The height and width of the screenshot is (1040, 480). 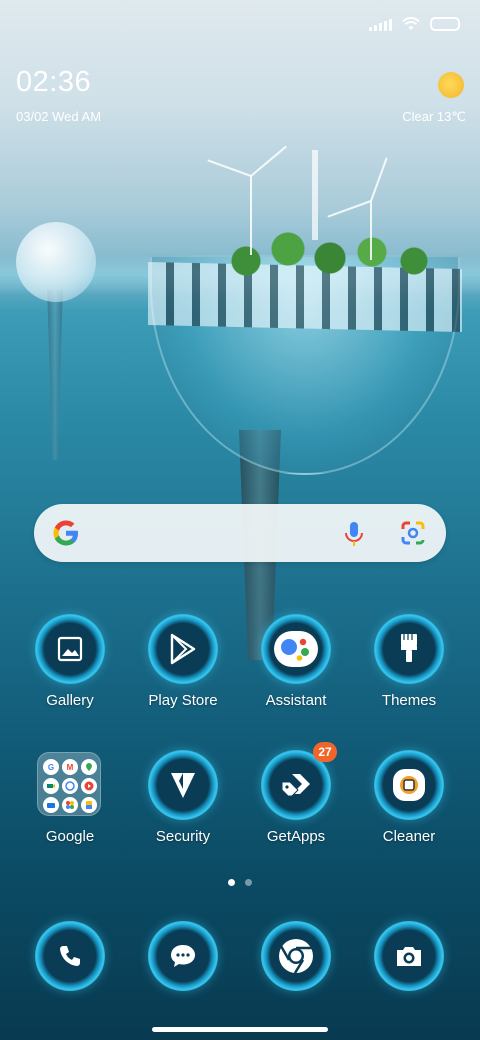 What do you see at coordinates (231, 882) in the screenshot?
I see `page-dot-active` at bounding box center [231, 882].